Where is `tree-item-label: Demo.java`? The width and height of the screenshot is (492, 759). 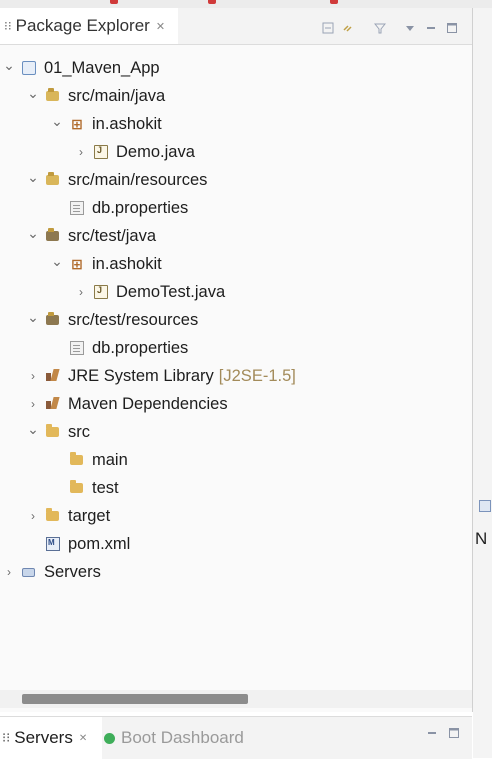 tree-item-label: Demo.java is located at coordinates (155, 152).